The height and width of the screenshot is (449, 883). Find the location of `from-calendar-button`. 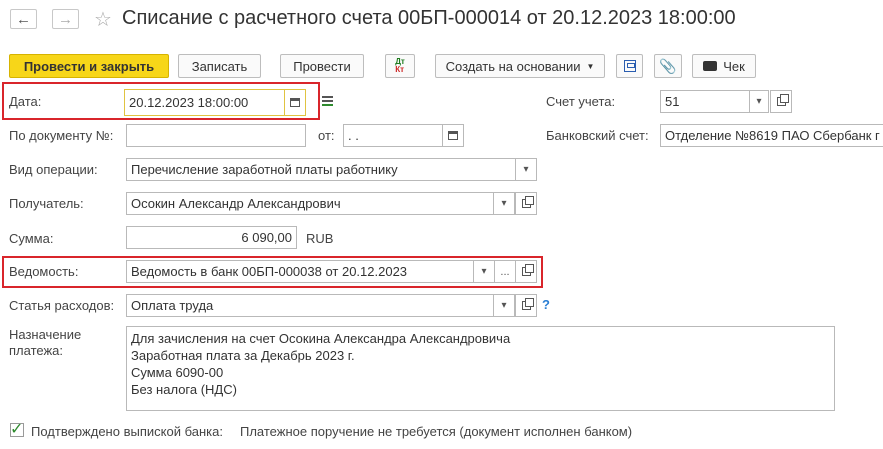

from-calendar-button is located at coordinates (453, 135).